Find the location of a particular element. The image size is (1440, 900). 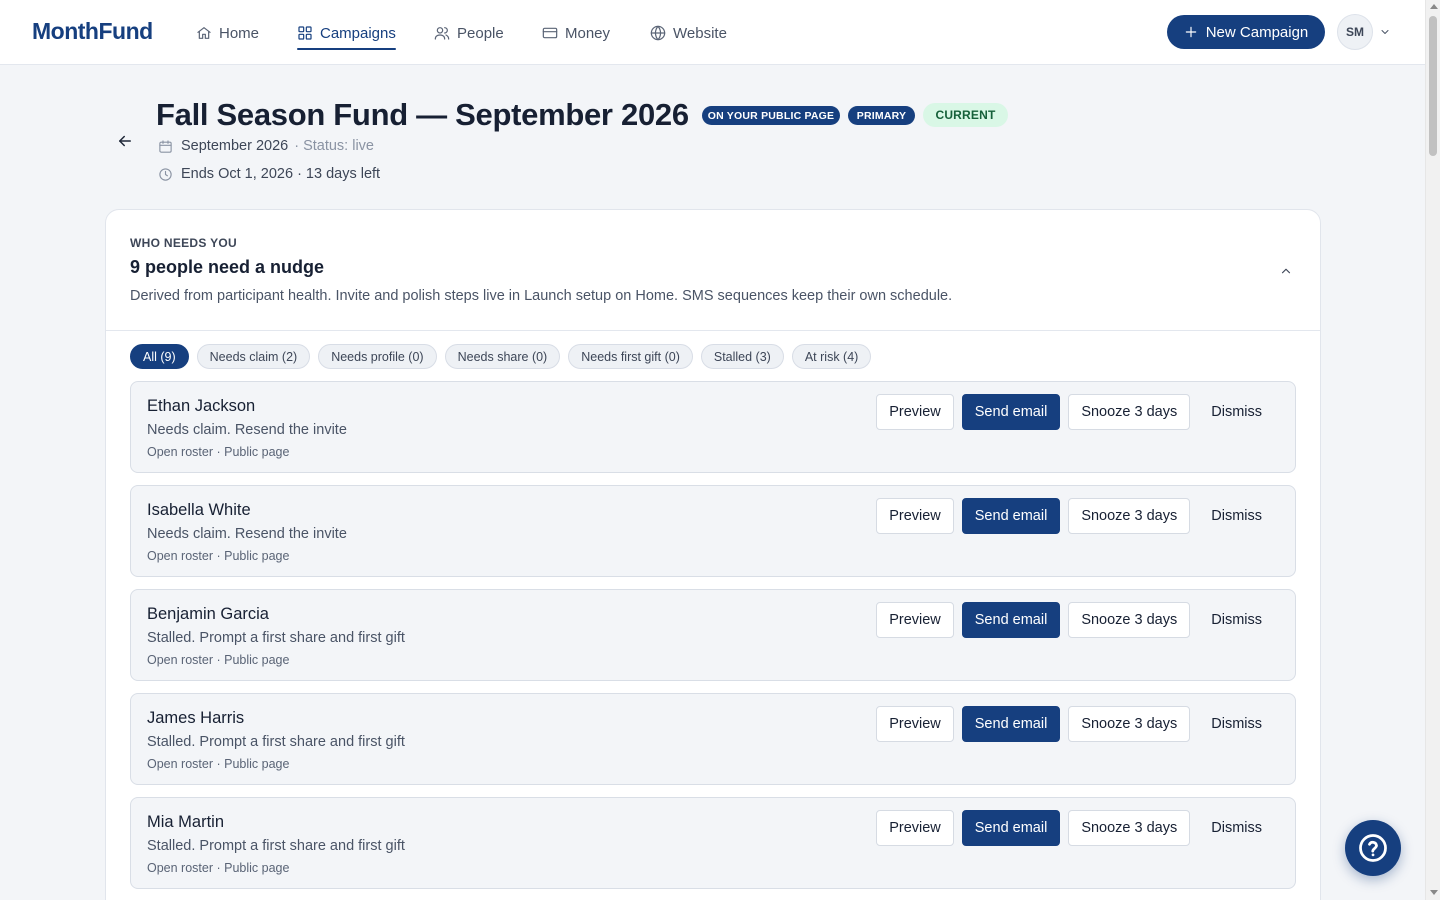

help-button is located at coordinates (1373, 848).